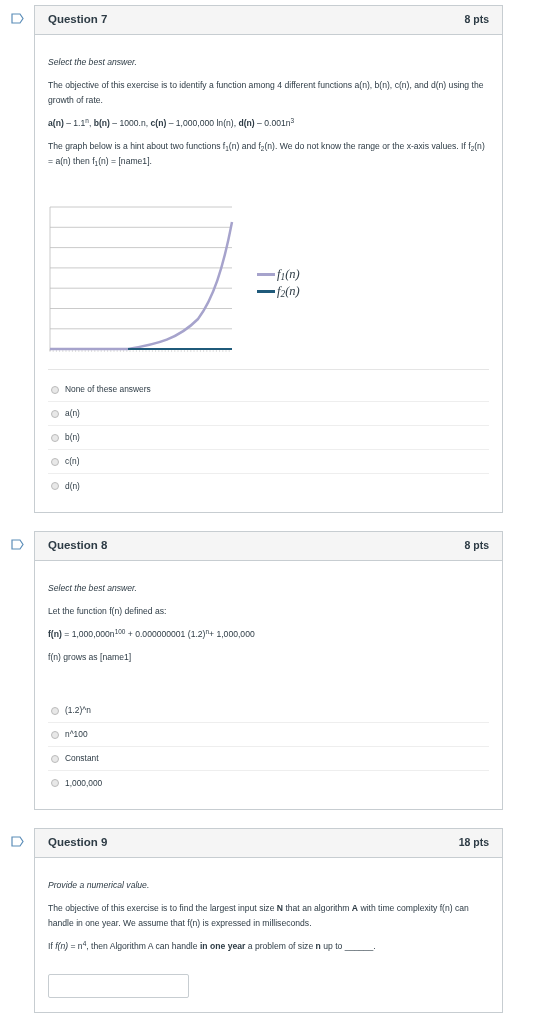 This screenshot has height=1024, width=548. Describe the element at coordinates (72, 437) in the screenshot. I see `answer-label: b(n)` at that location.